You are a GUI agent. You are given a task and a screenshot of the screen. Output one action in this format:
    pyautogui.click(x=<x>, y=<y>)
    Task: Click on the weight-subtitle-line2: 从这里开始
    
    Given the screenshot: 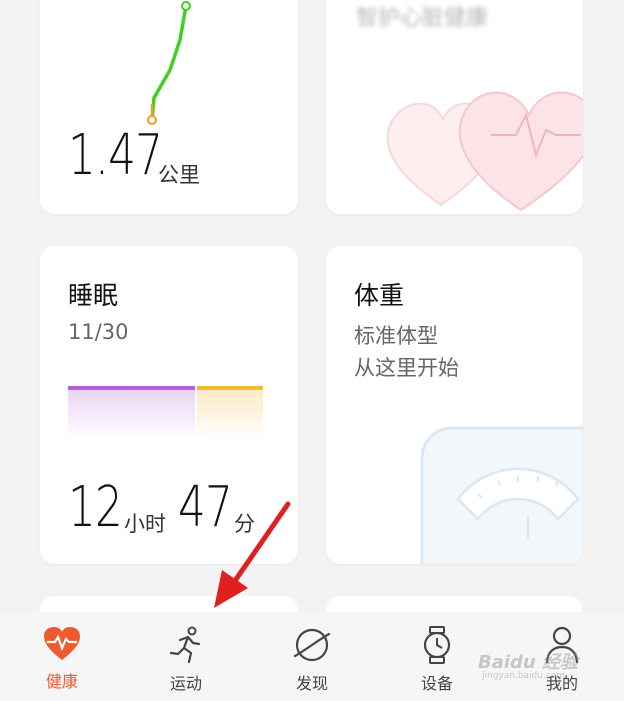 What is the action you would take?
    pyautogui.click(x=406, y=368)
    